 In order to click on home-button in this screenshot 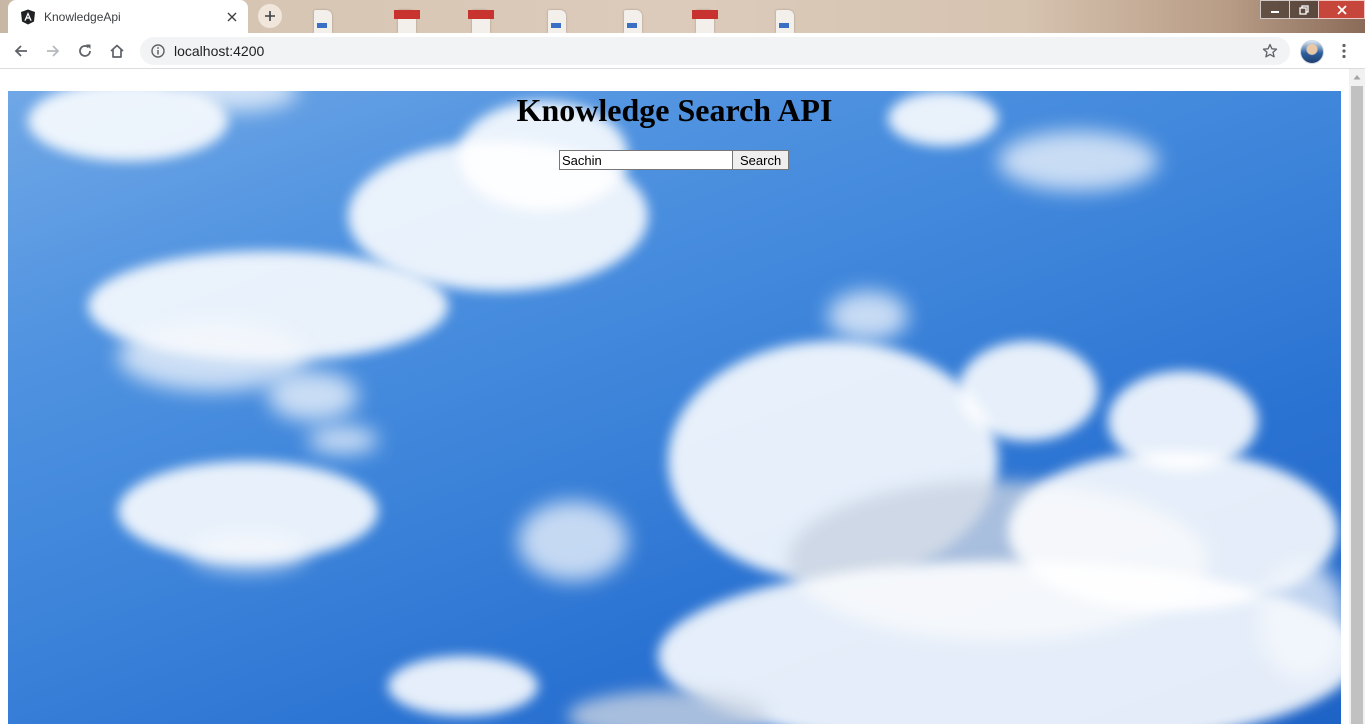, I will do `click(117, 51)`.